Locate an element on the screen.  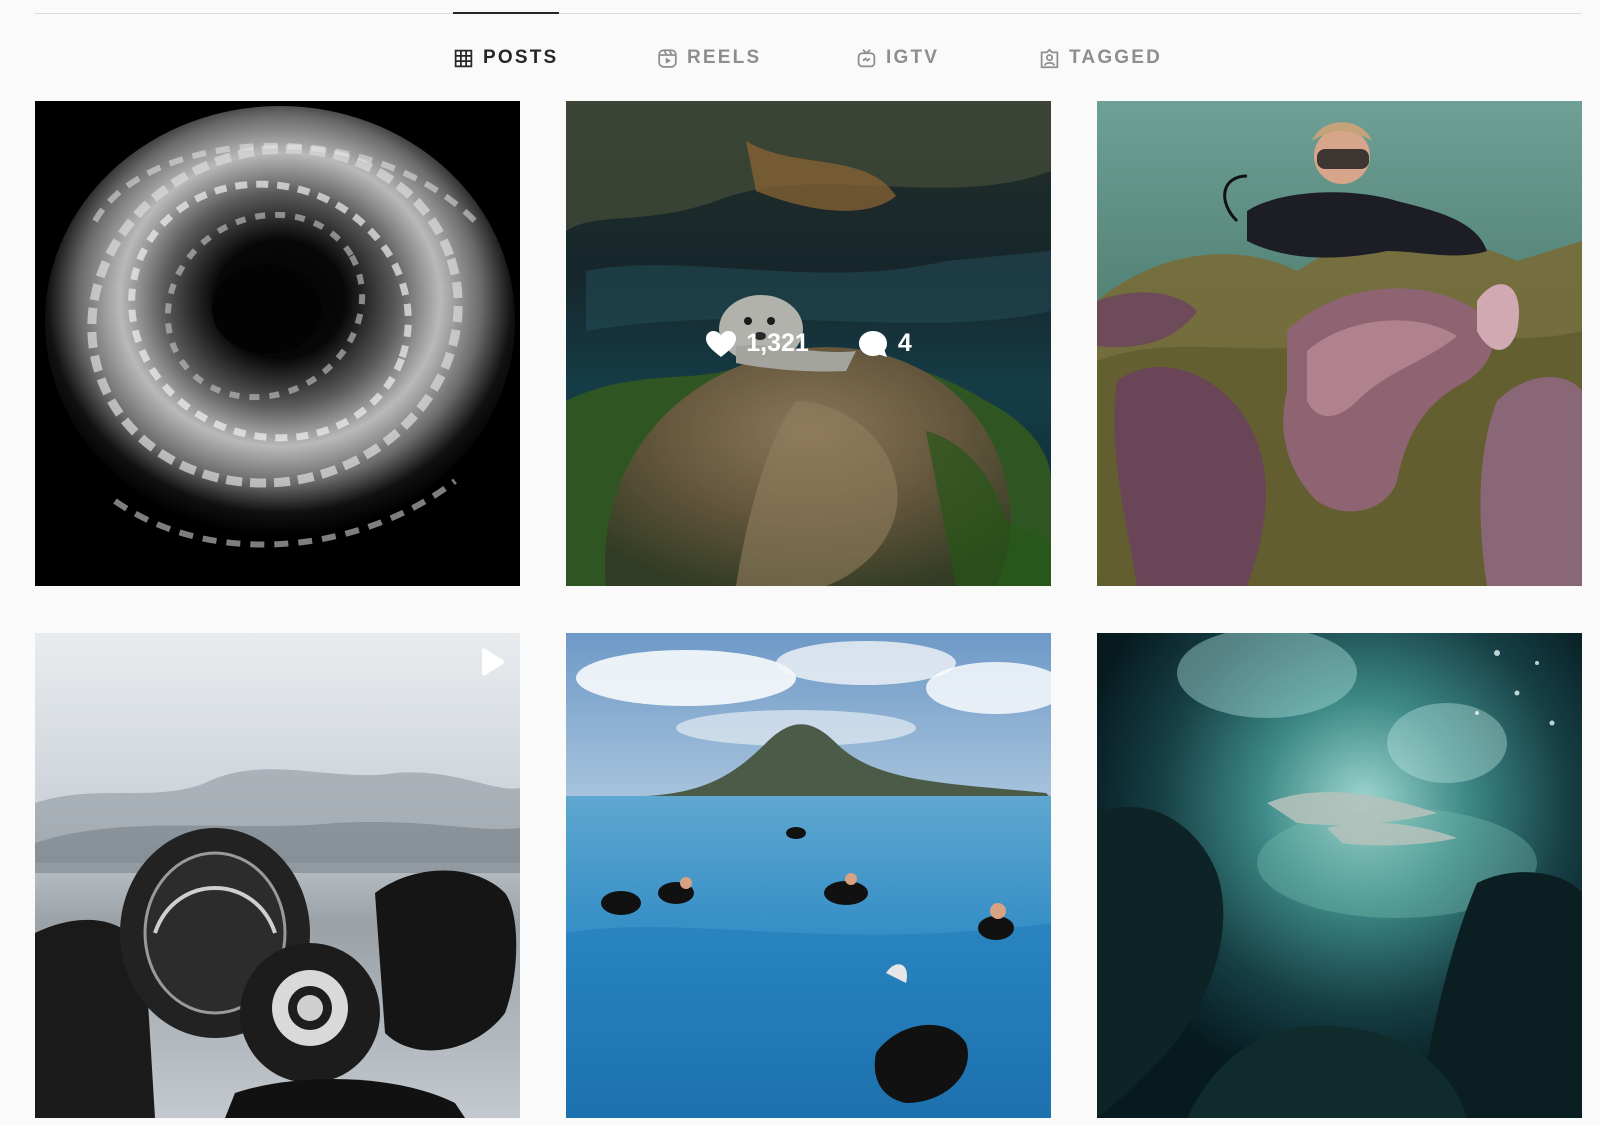
likes-count: 1,321 is located at coordinates (777, 343).